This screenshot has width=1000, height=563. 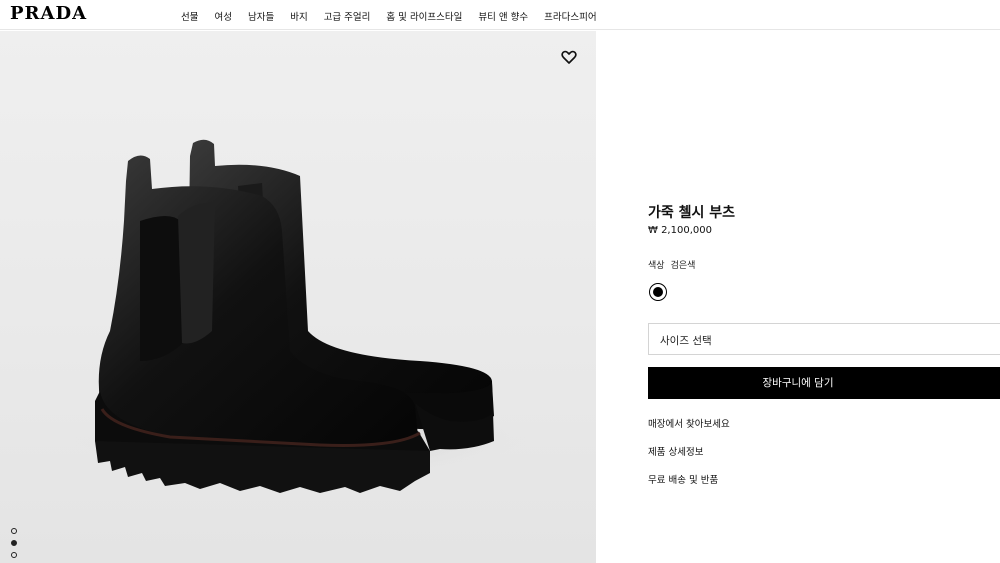 What do you see at coordinates (656, 266) in the screenshot?
I see `color-label: 색상` at bounding box center [656, 266].